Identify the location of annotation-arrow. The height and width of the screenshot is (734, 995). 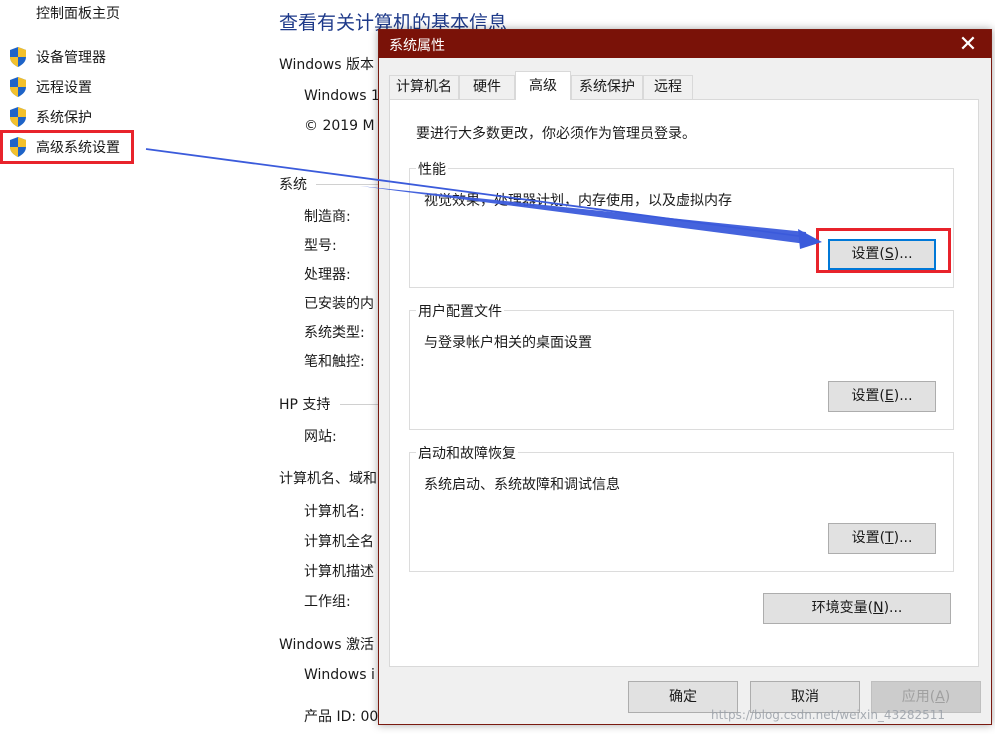
(483, 198).